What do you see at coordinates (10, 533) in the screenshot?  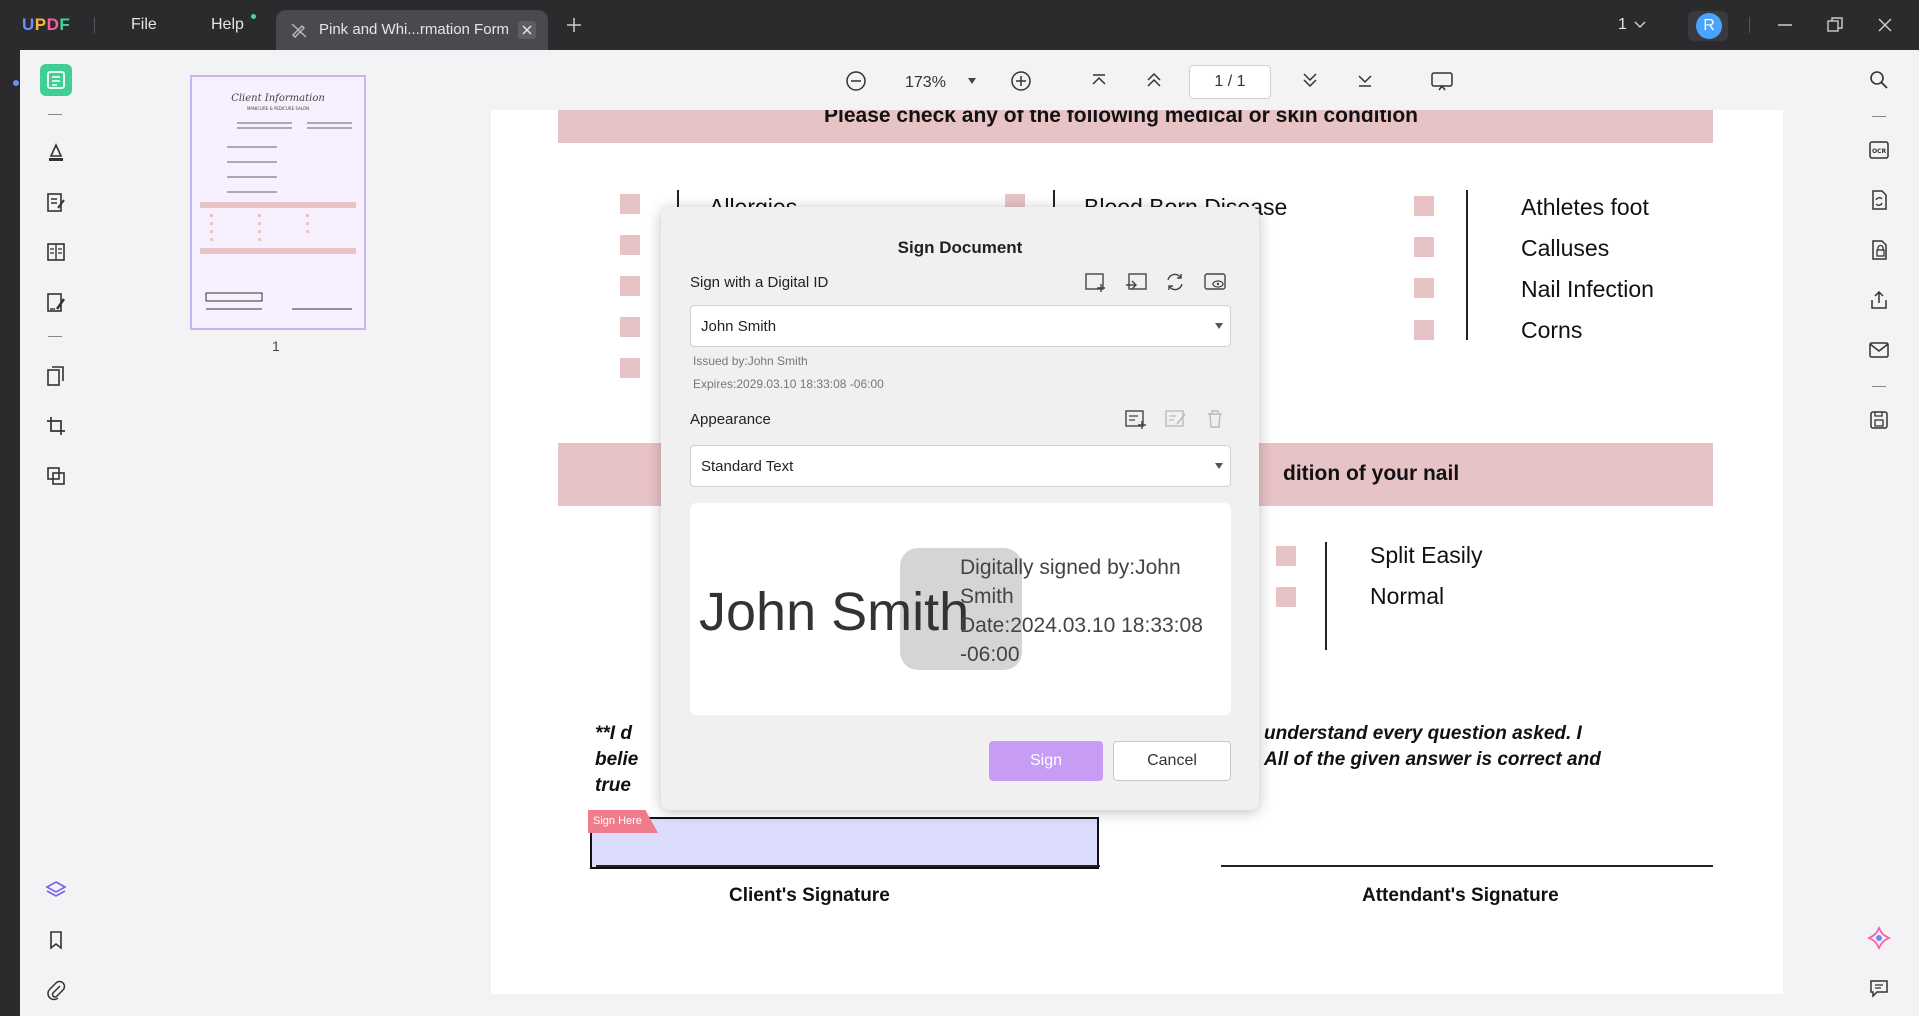 I see `left-edge` at bounding box center [10, 533].